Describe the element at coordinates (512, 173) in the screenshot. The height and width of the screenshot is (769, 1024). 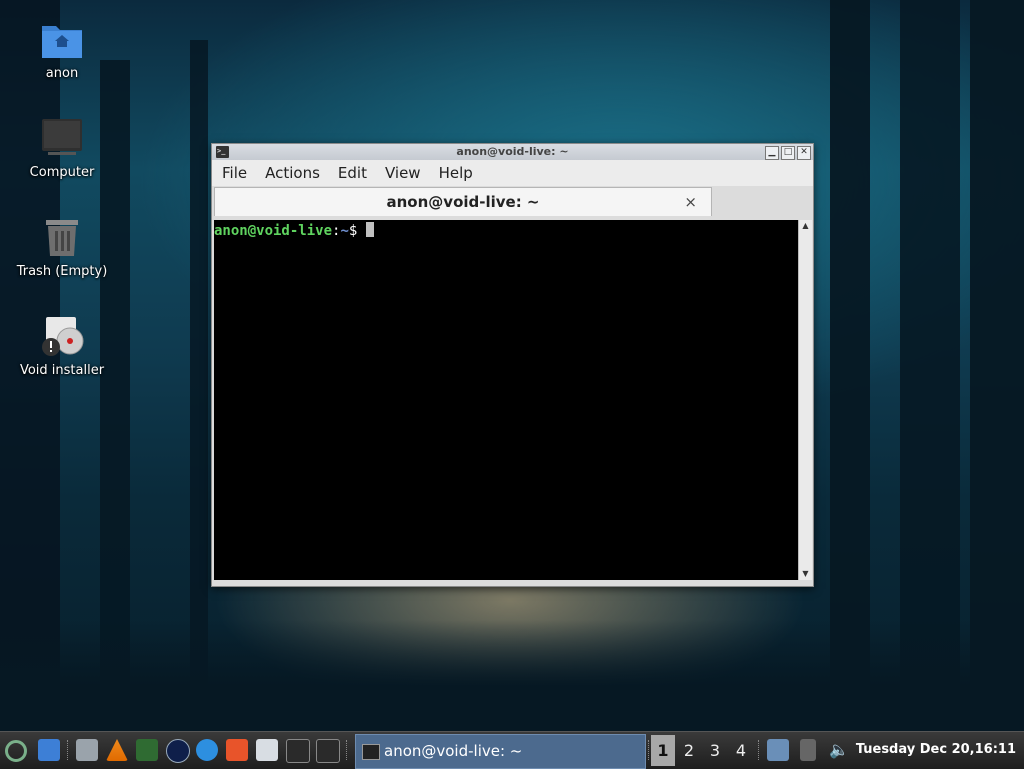
I see `menubar: File Actions Edit View Help` at that location.